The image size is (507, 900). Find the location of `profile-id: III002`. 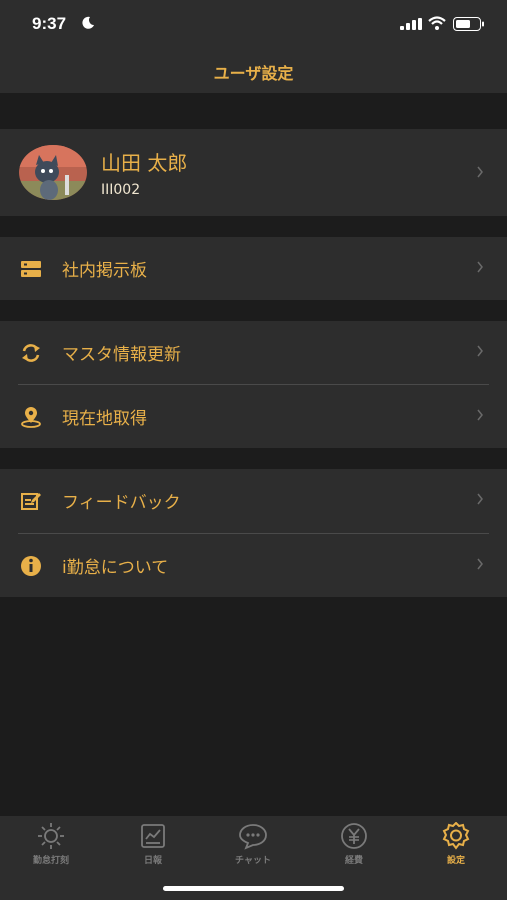

profile-id: III002 is located at coordinates (121, 190).